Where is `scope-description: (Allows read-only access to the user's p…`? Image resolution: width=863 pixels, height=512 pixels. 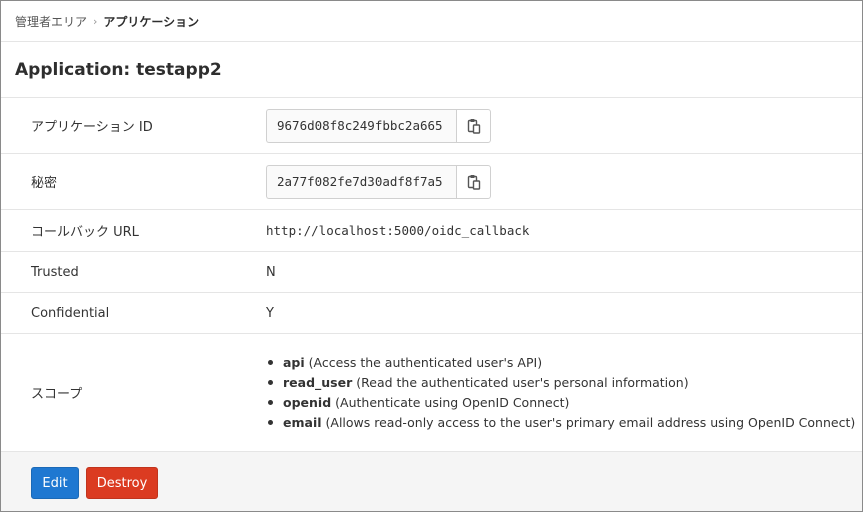
scope-description: (Allows read-only access to the user's p… is located at coordinates (590, 422).